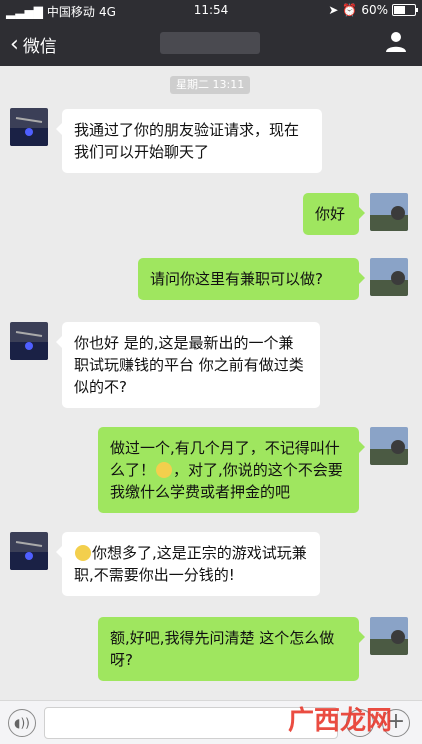 This screenshot has height=744, width=422. Describe the element at coordinates (188, 365) in the screenshot. I see `message-bubble-received: 你也好 是的,这是最新出的一个兼职试玩赚钱的平台 你之前有做过类似的不?` at that location.